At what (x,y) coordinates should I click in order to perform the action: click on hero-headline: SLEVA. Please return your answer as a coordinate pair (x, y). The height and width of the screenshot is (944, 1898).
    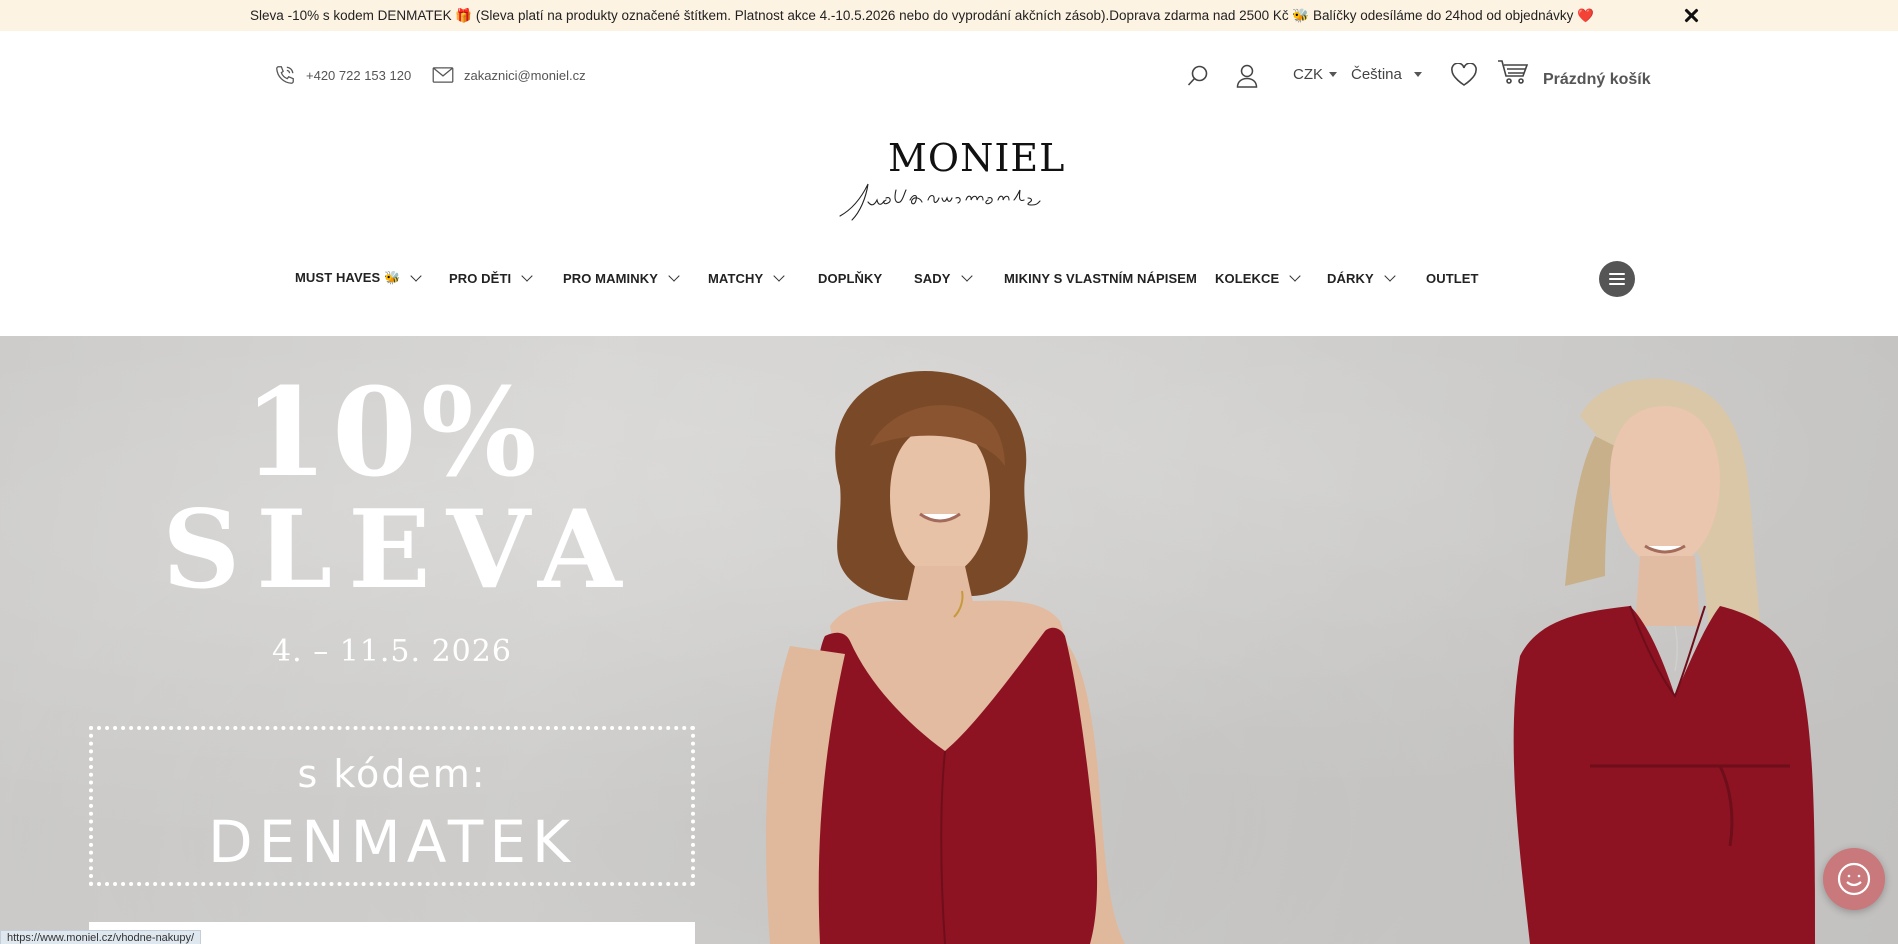
    Looking at the image, I should click on (400, 550).